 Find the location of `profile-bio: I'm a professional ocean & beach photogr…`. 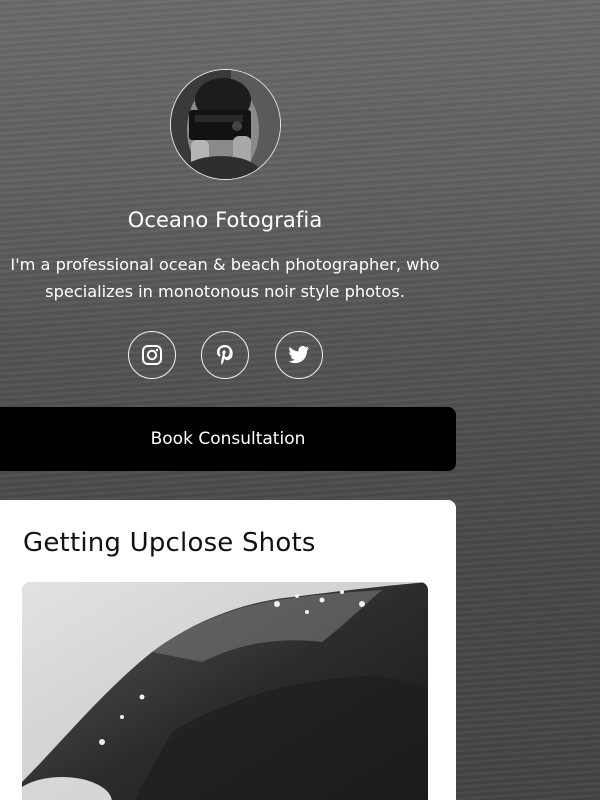

profile-bio: I'm a professional ocean & beach photogr… is located at coordinates (225, 278).